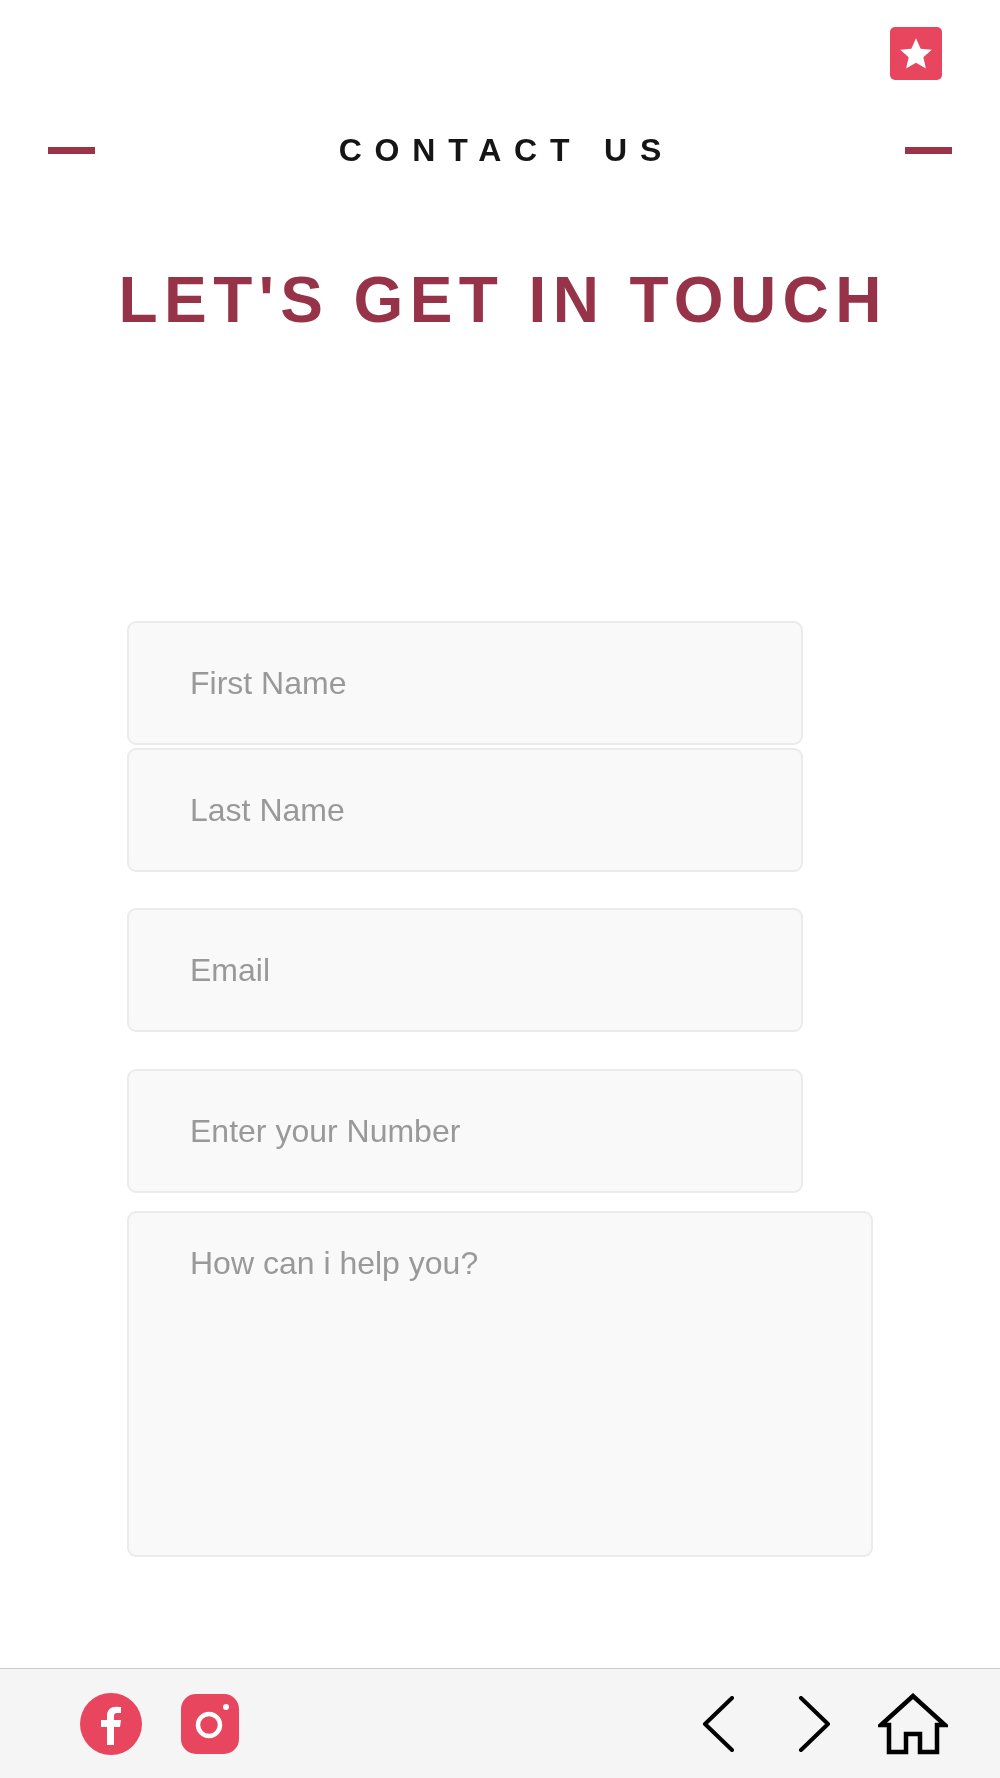  I want to click on back-icon, so click(718, 1723).